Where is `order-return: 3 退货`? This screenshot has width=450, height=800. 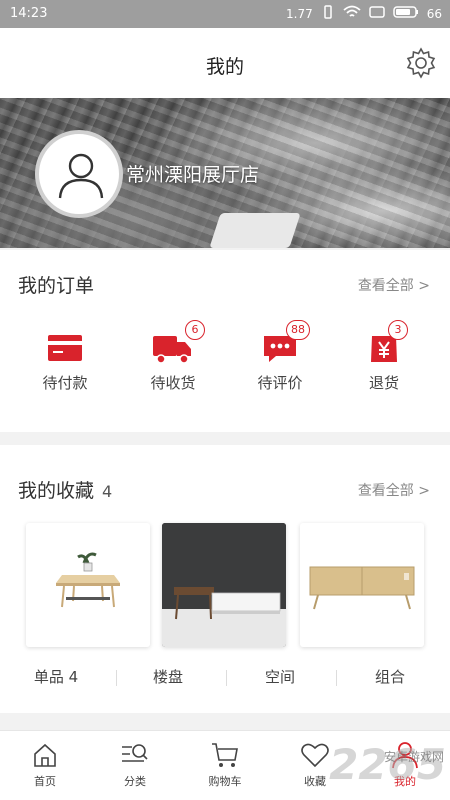
order-return: 3 退货 is located at coordinates (384, 356).